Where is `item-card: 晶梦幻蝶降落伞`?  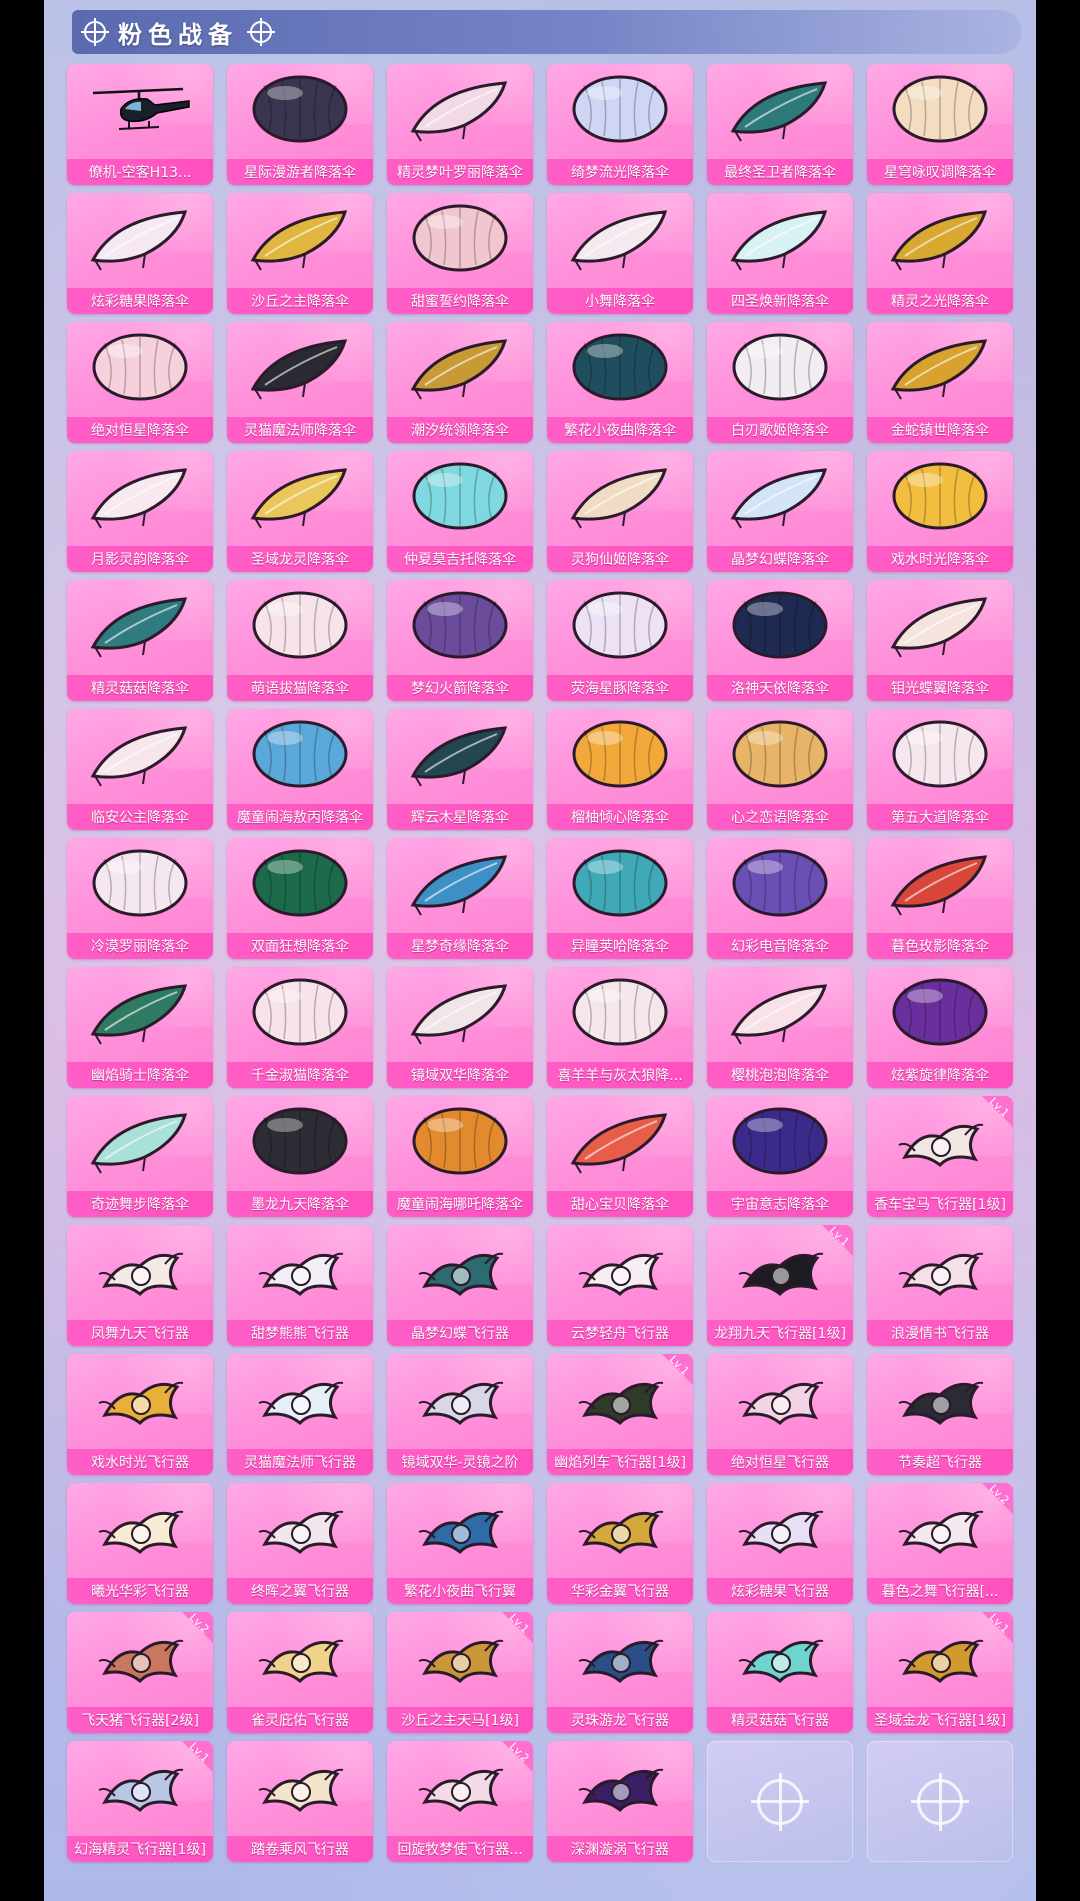 item-card: 晶梦幻蝶降落伞 is located at coordinates (780, 511).